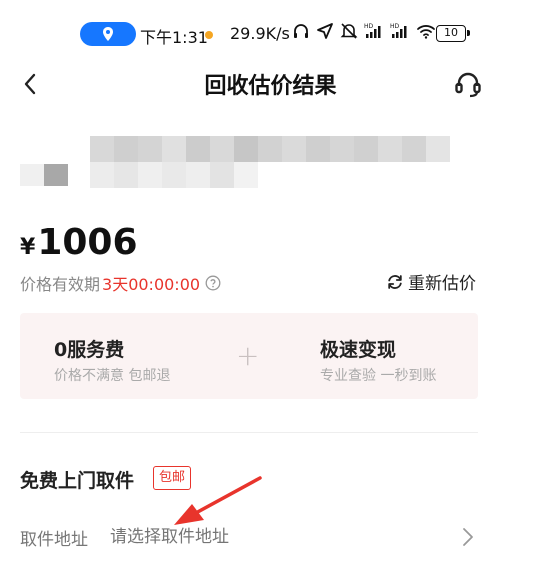 The width and height of the screenshot is (541, 582). What do you see at coordinates (358, 350) in the screenshot?
I see `service-title: 极速变现` at bounding box center [358, 350].